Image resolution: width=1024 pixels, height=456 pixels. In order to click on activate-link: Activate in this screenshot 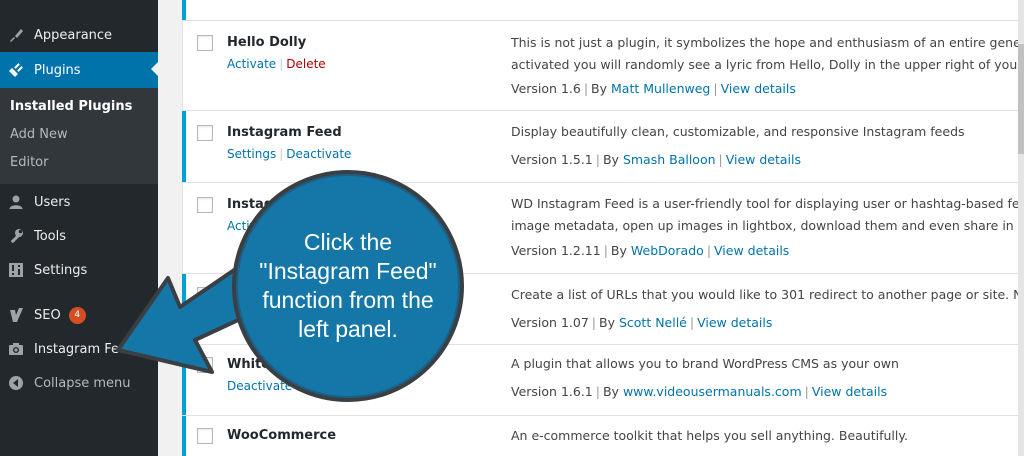, I will do `click(251, 64)`.